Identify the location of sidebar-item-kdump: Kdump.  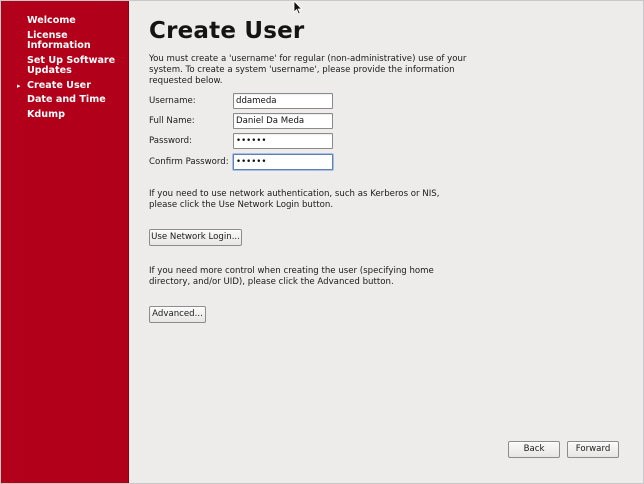
(64, 116).